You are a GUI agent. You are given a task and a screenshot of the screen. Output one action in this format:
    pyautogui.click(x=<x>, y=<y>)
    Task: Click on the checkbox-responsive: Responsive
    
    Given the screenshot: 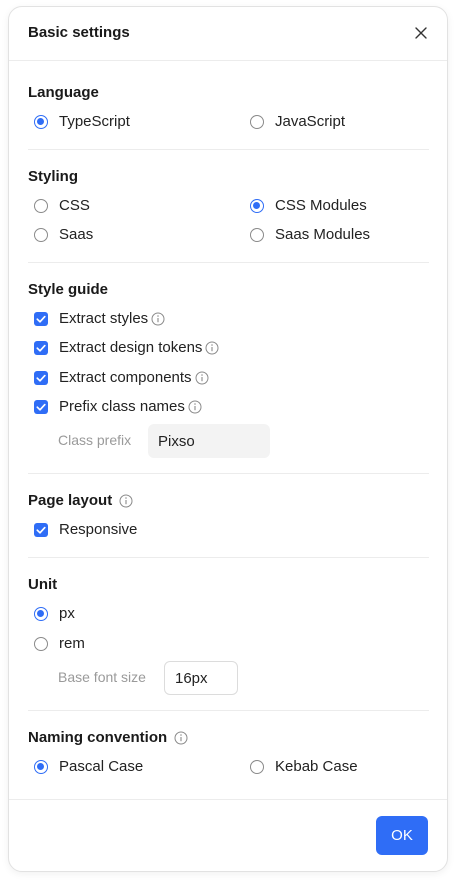 What is the action you would take?
    pyautogui.click(x=85, y=529)
    